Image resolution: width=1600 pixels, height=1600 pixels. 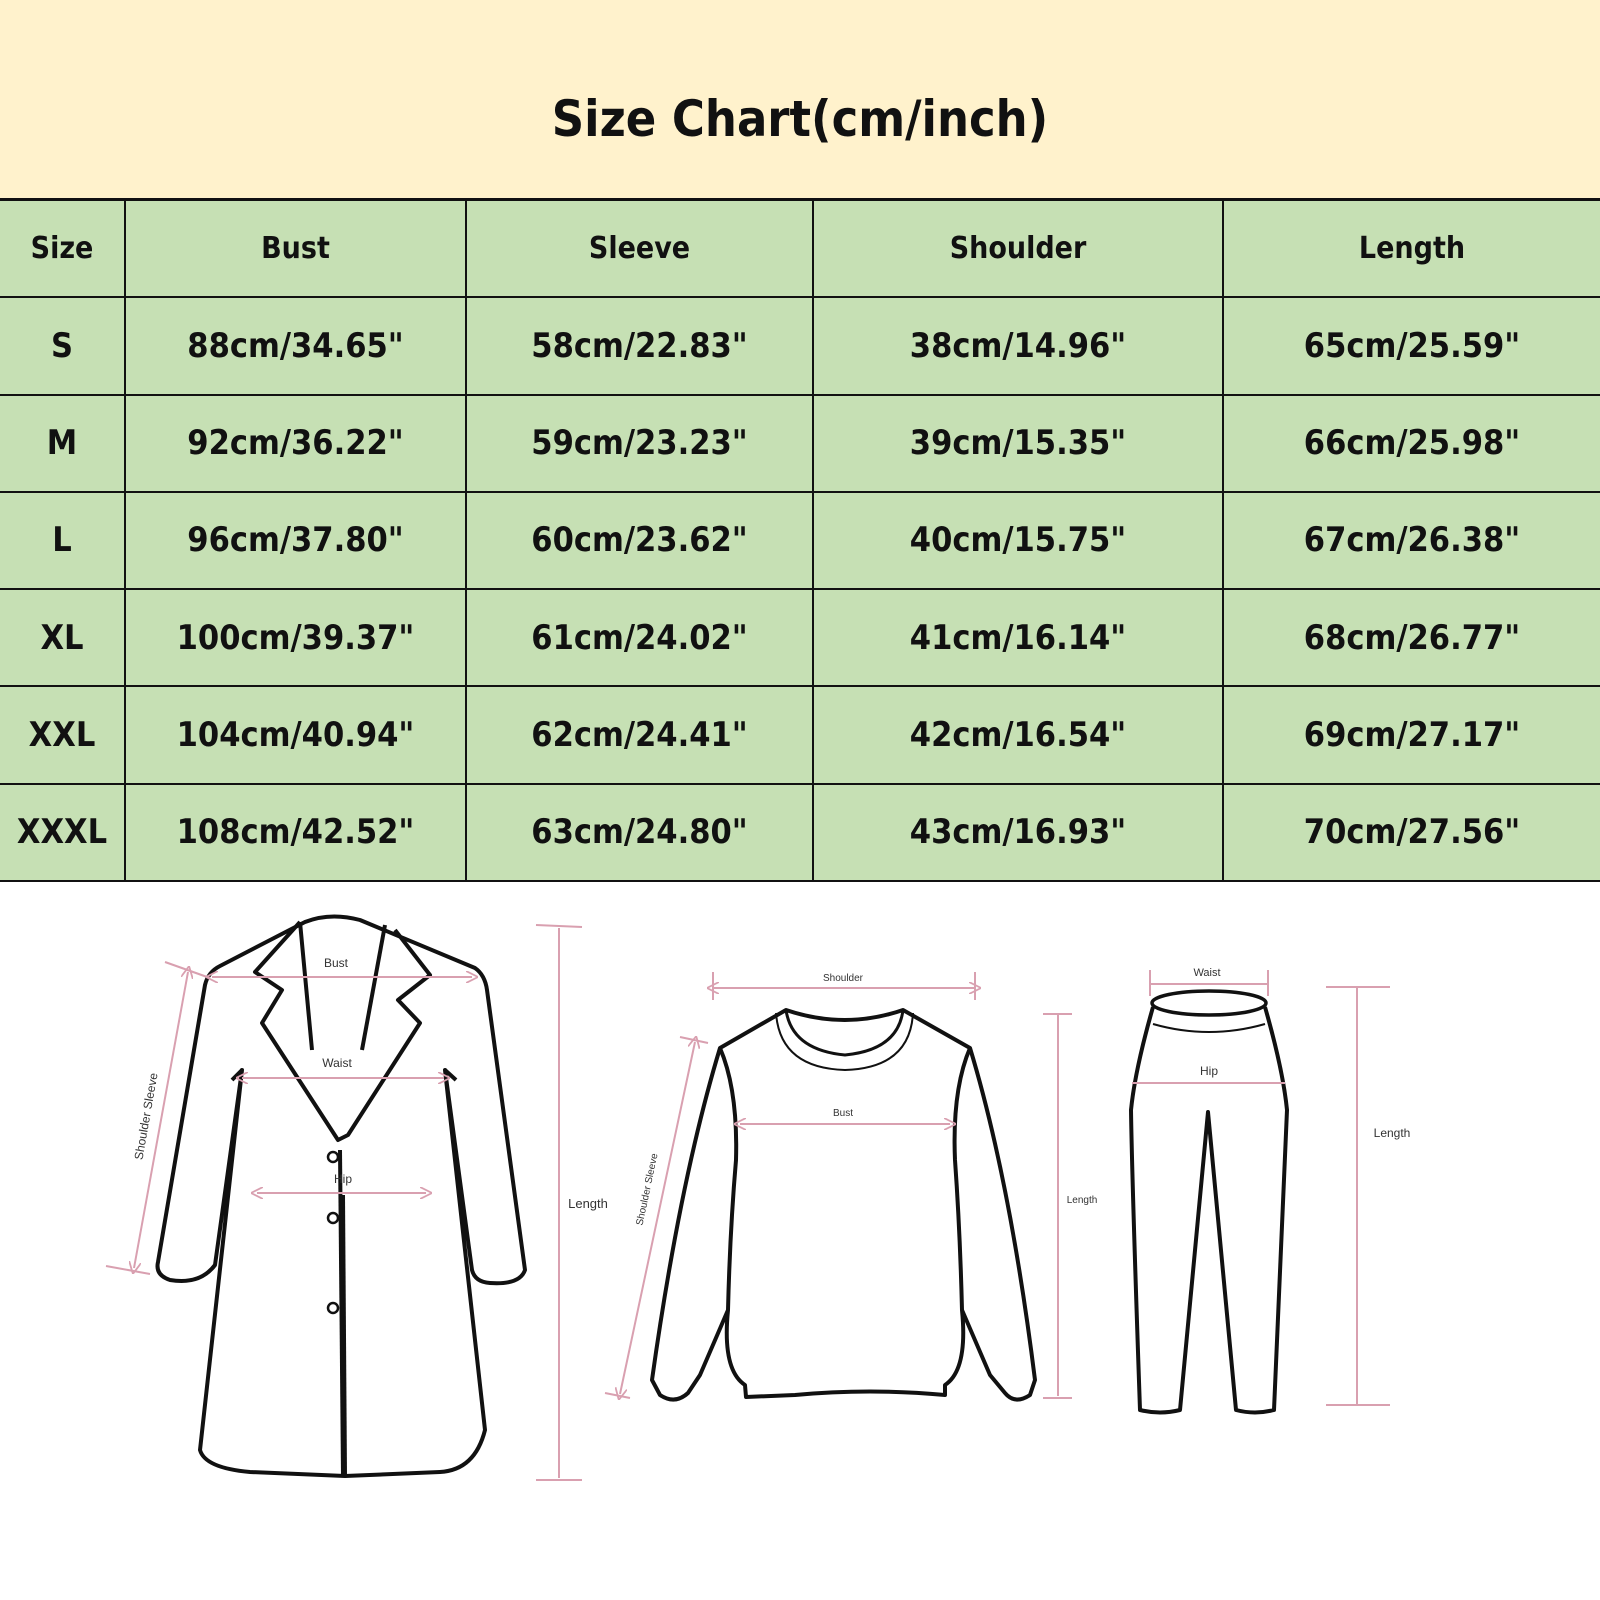 What do you see at coordinates (1411, 832) in the screenshot?
I see `cell-length: 70cm/27.56"` at bounding box center [1411, 832].